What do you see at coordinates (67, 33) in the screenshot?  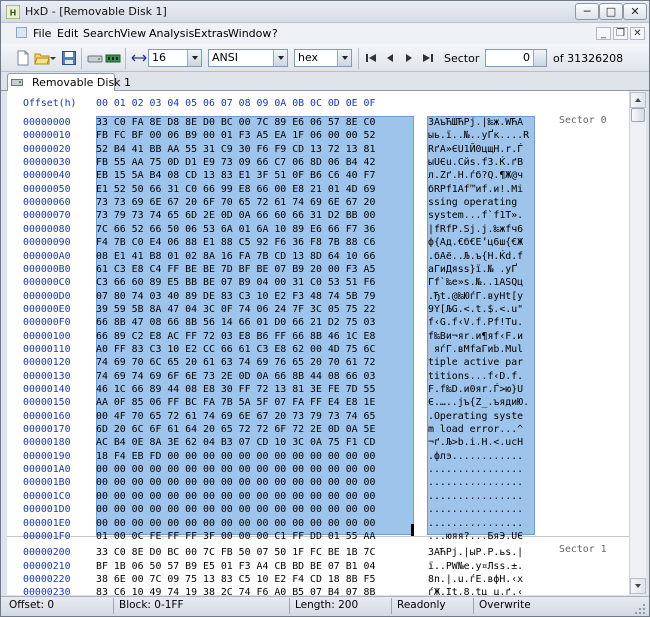 I see `menu-edit: Edit` at bounding box center [67, 33].